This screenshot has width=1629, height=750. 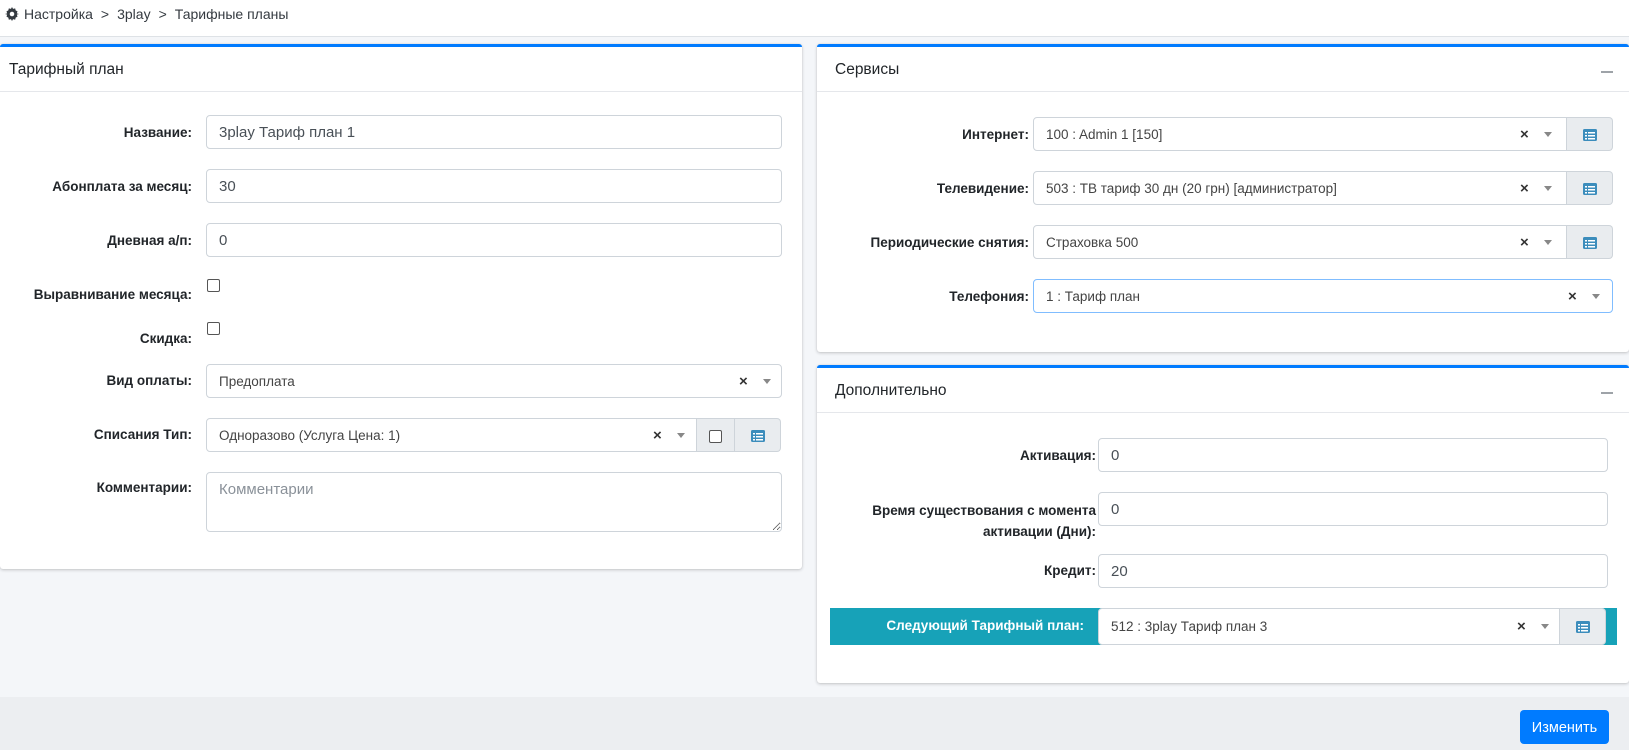 I want to click on daily-fee-input: 0, so click(x=494, y=240).